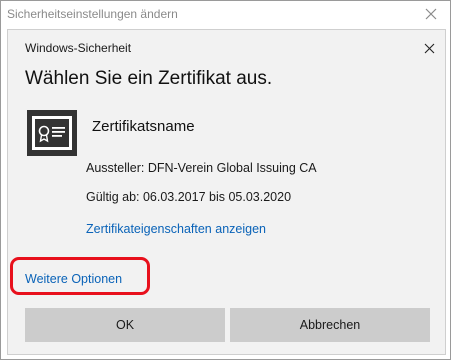  What do you see at coordinates (330, 325) in the screenshot?
I see `cancel-button: Abbrechen` at bounding box center [330, 325].